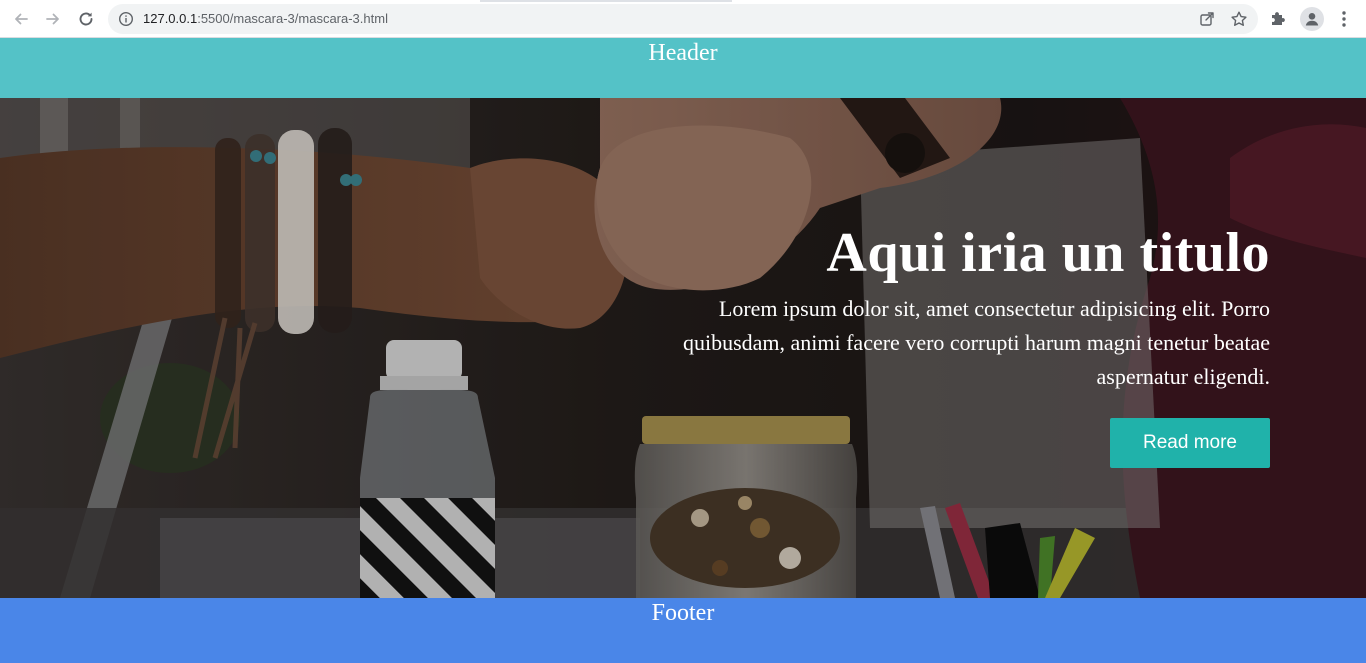  Describe the element at coordinates (1048, 253) in the screenshot. I see `hero-title: Aqui iria un titulo` at that location.